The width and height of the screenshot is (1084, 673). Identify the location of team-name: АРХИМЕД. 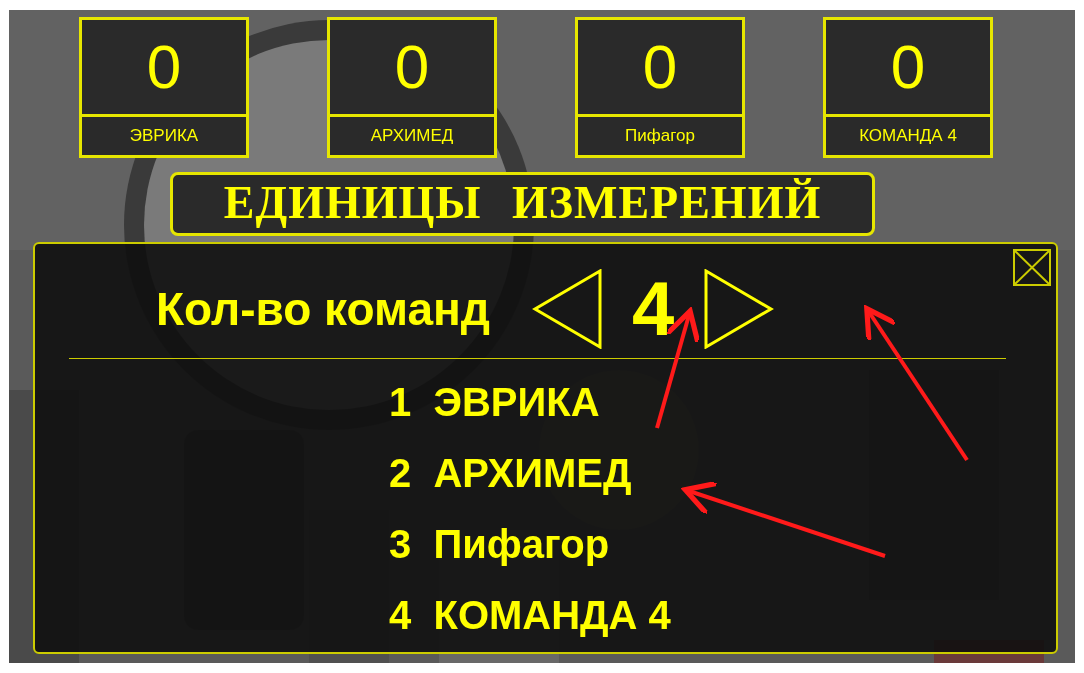
(412, 134).